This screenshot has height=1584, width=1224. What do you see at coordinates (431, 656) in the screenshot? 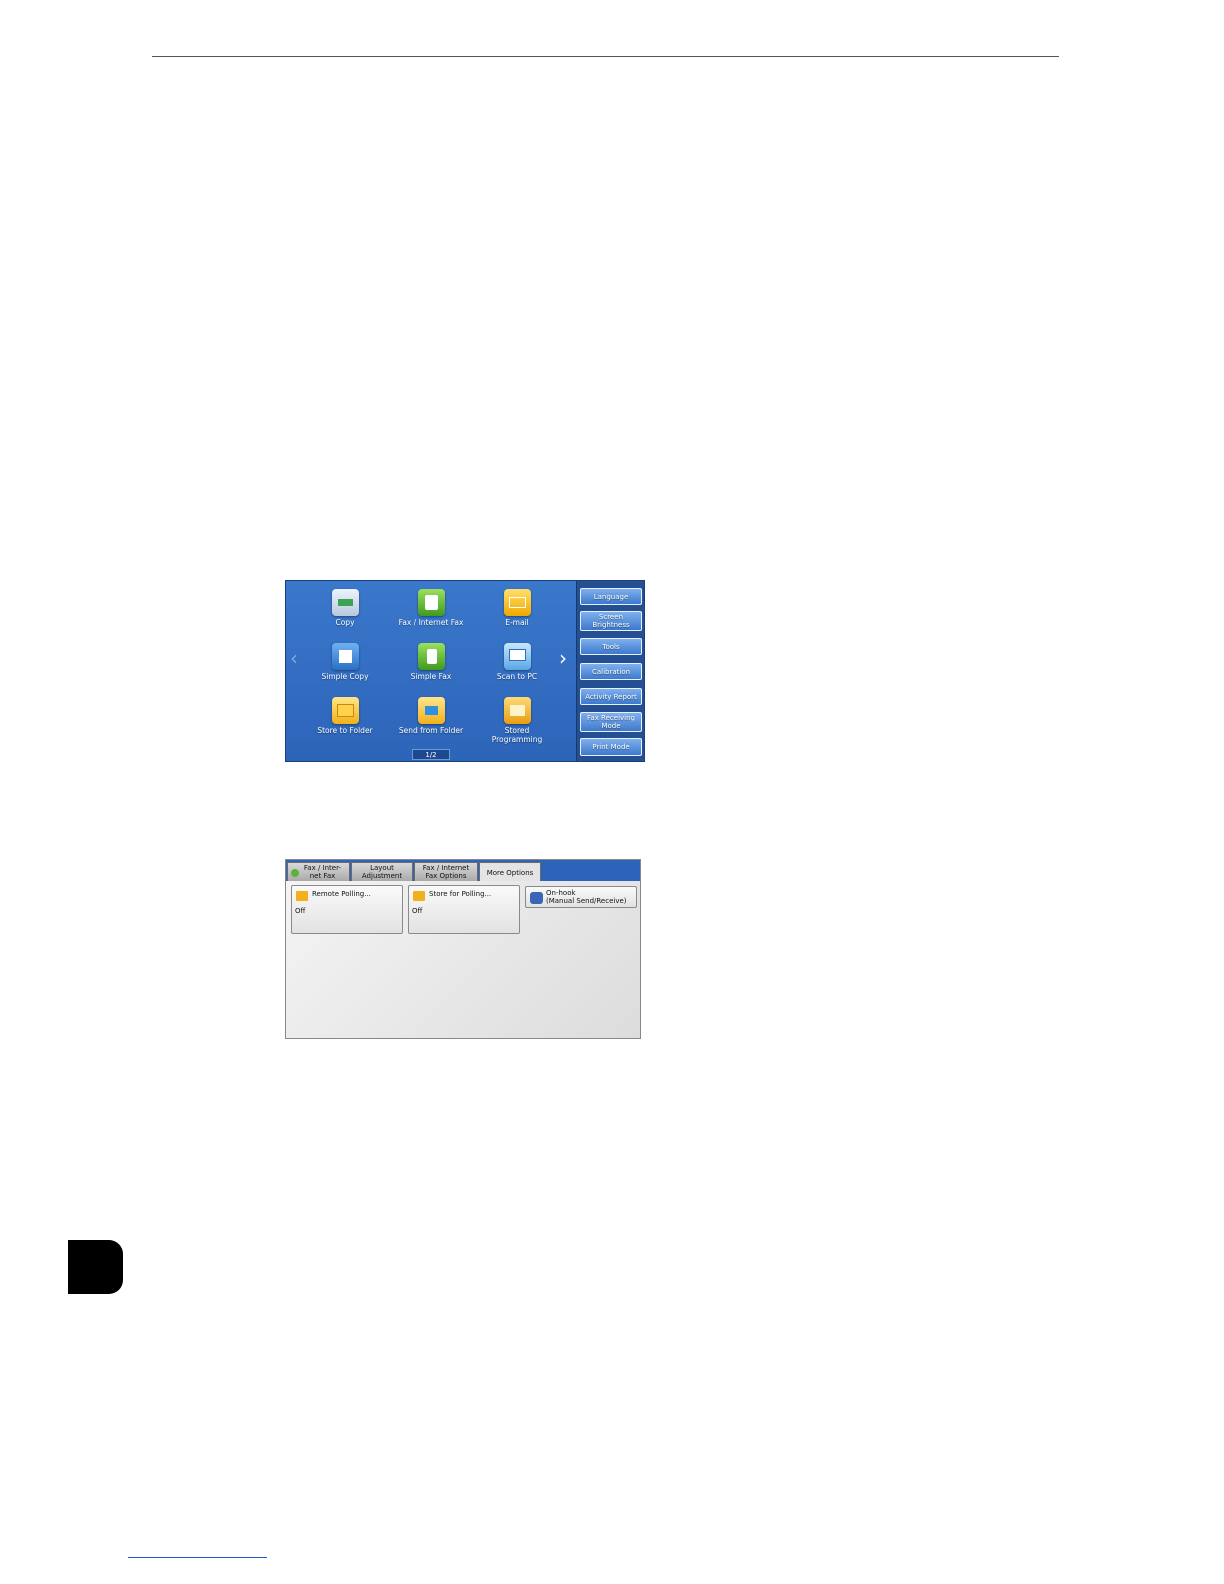
I see `simple-fax-icon` at bounding box center [431, 656].